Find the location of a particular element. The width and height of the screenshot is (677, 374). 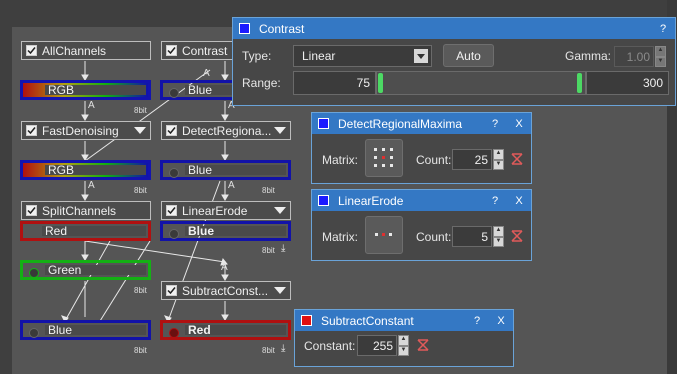

auto-button: Auto is located at coordinates (468, 55).